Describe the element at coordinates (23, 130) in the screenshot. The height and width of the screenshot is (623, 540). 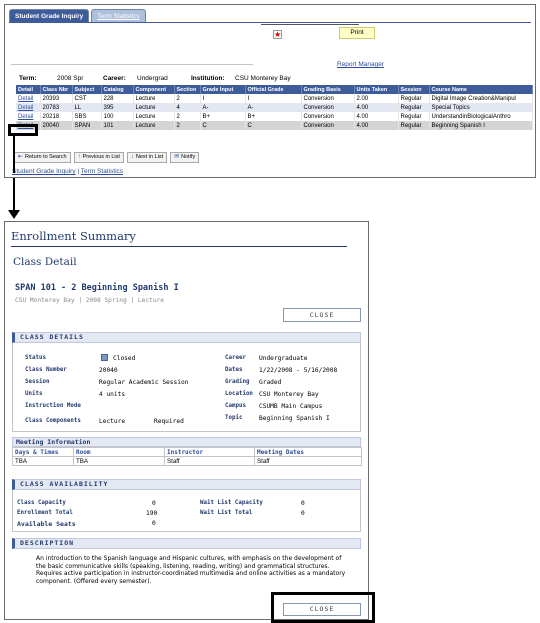
I see `callout-highlight-detail` at that location.